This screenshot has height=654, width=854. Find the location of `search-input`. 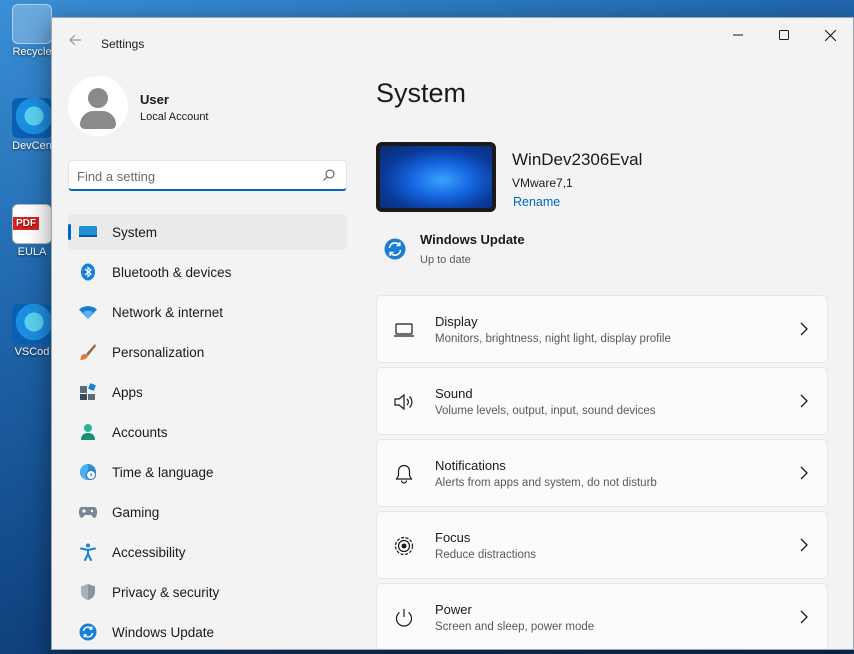

search-input is located at coordinates (194, 176).